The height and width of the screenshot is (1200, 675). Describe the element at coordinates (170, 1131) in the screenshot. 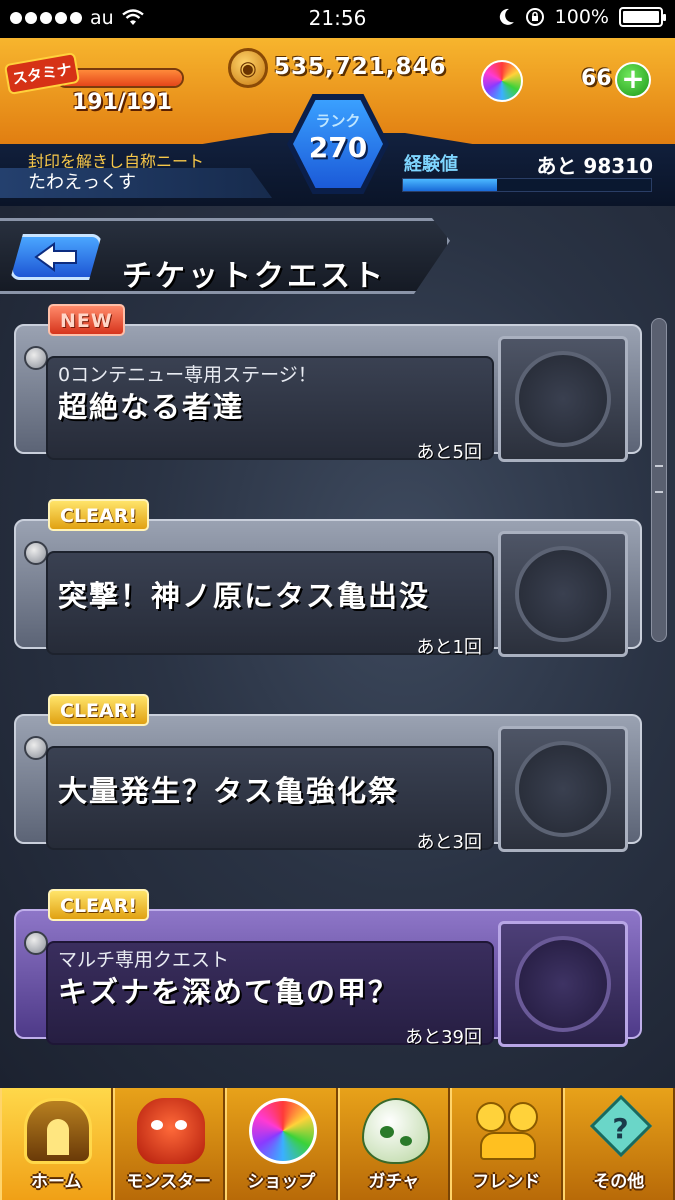

I see `monster-icon` at that location.